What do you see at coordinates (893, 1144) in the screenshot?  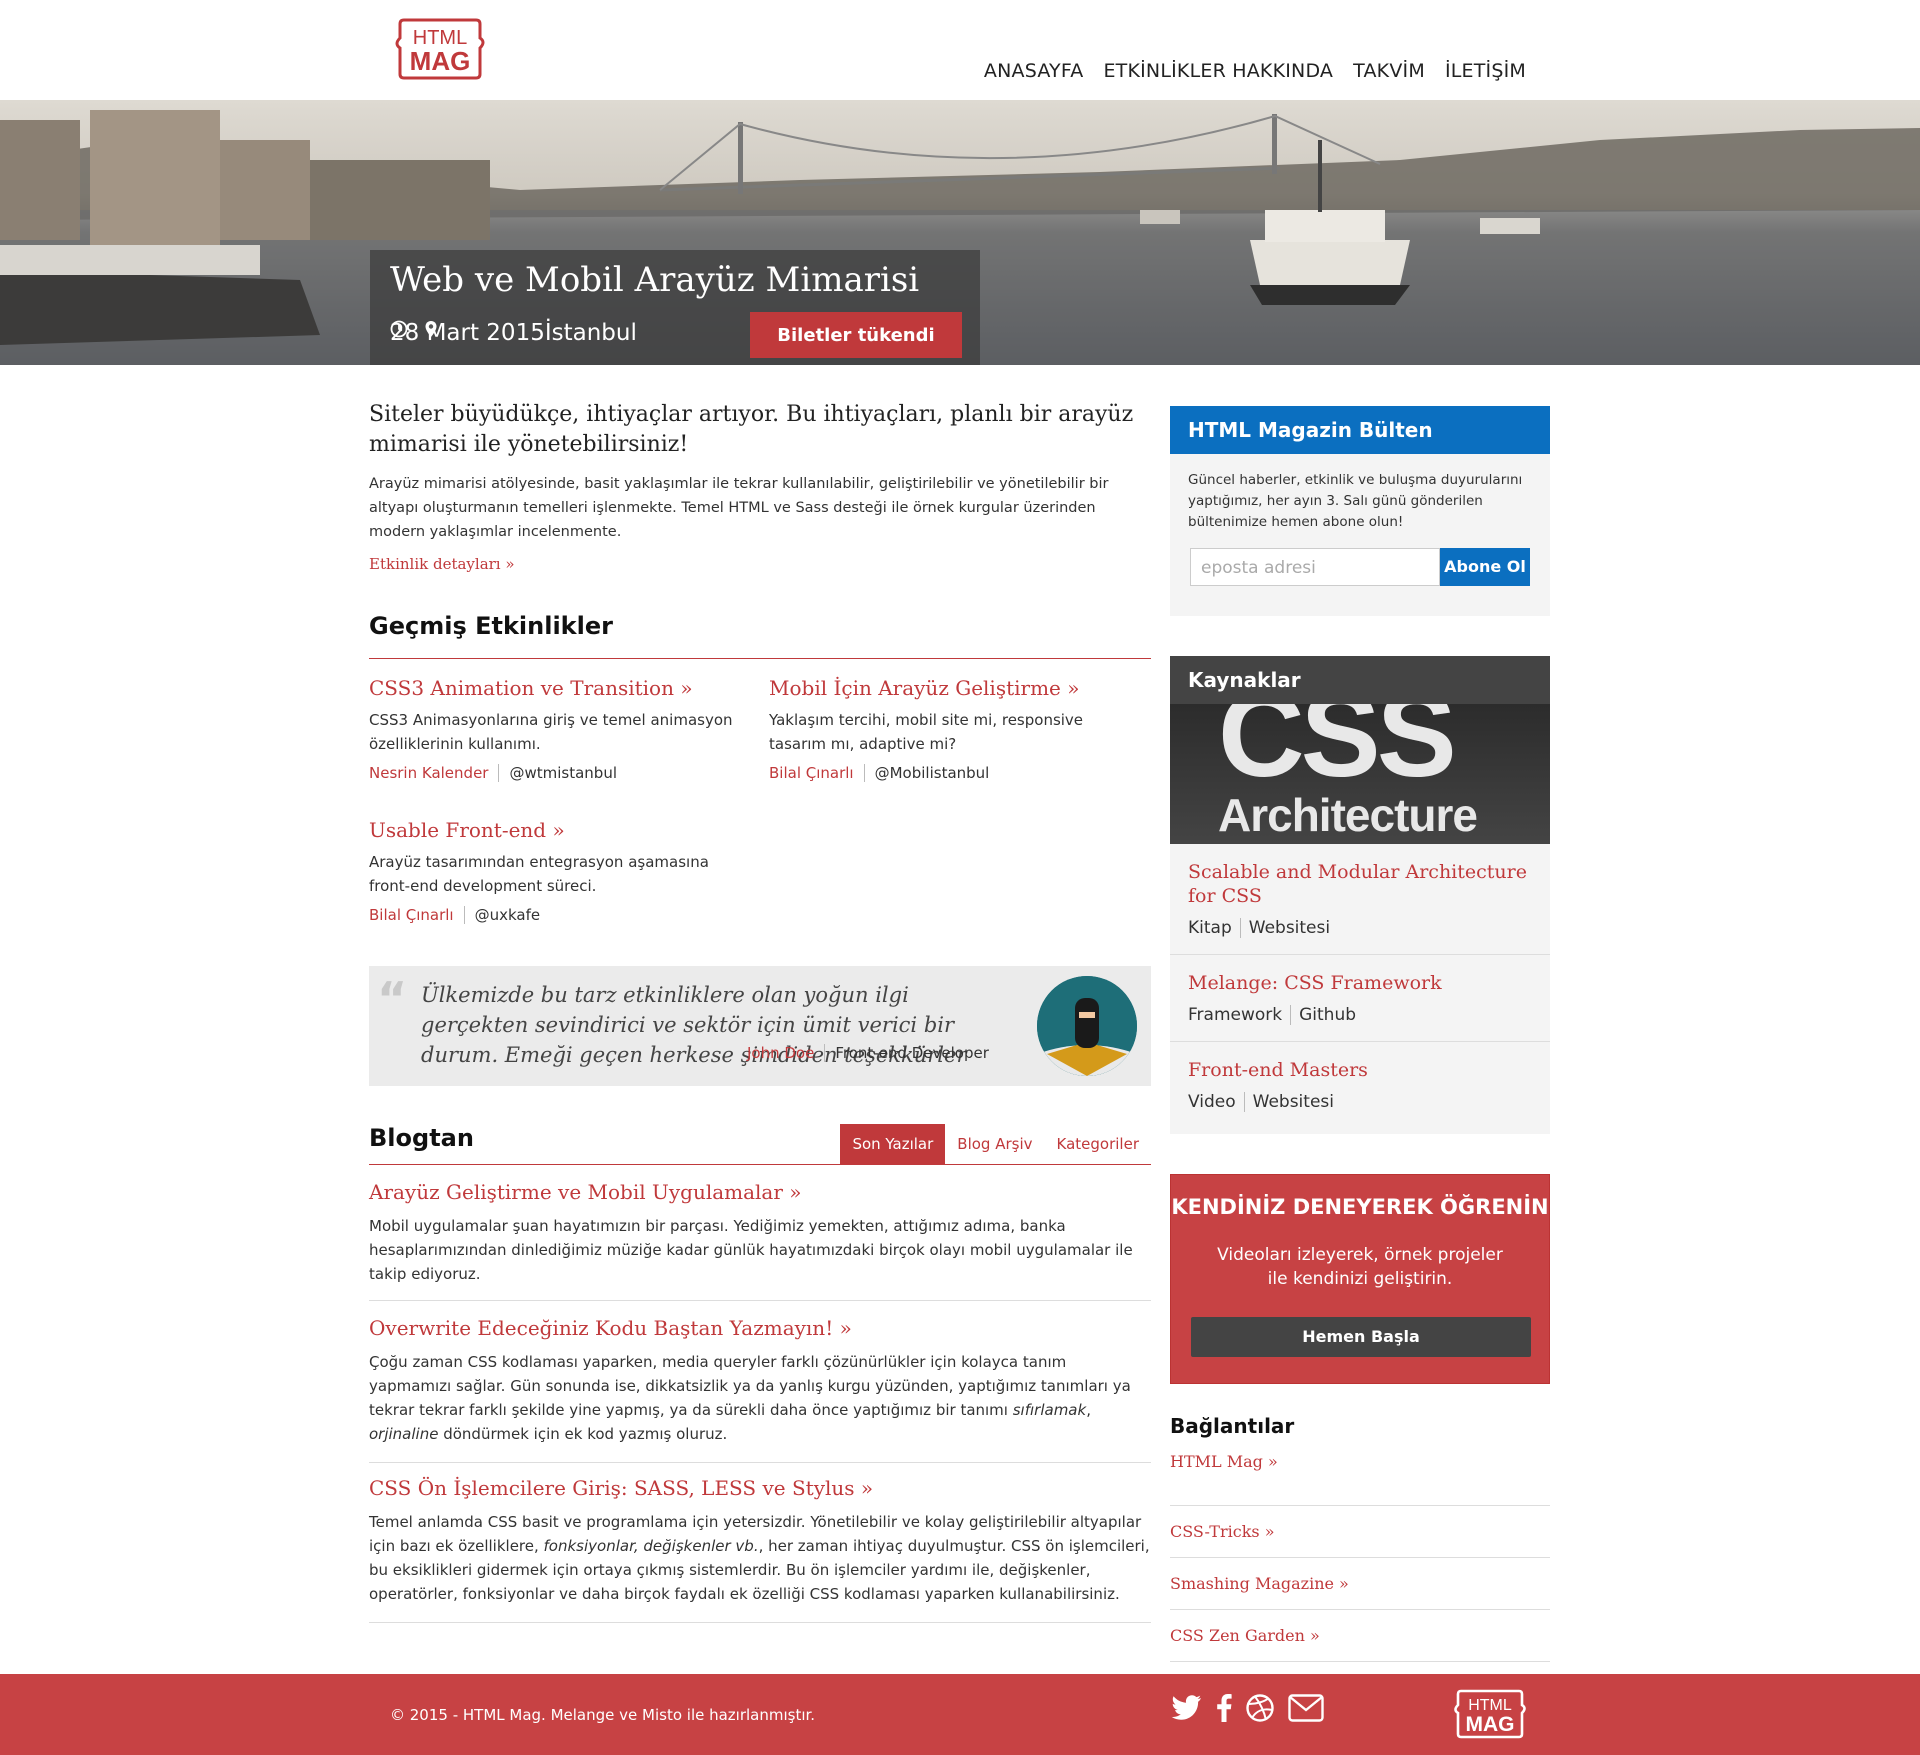 I see `tab-latest-posts: Son Yazılar` at bounding box center [893, 1144].